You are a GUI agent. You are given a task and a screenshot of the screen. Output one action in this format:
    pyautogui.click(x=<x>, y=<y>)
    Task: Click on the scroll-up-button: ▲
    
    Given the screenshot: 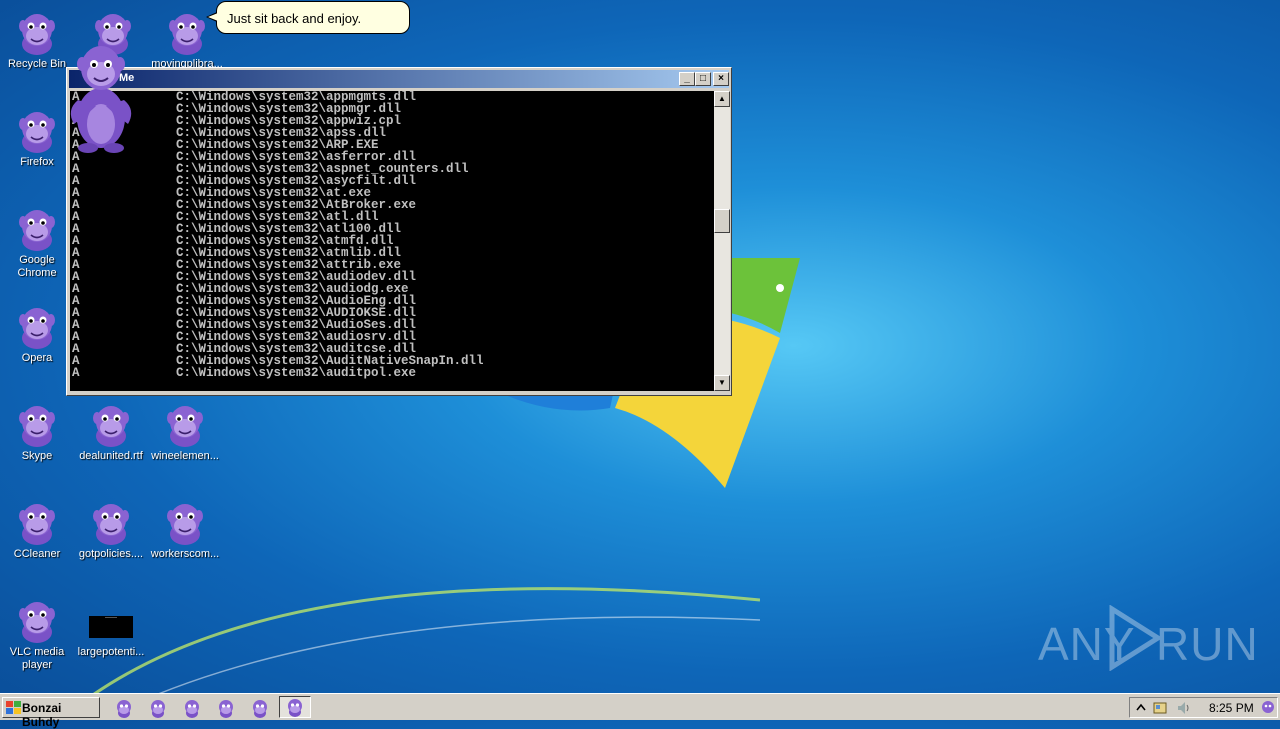 What is the action you would take?
    pyautogui.click(x=722, y=99)
    